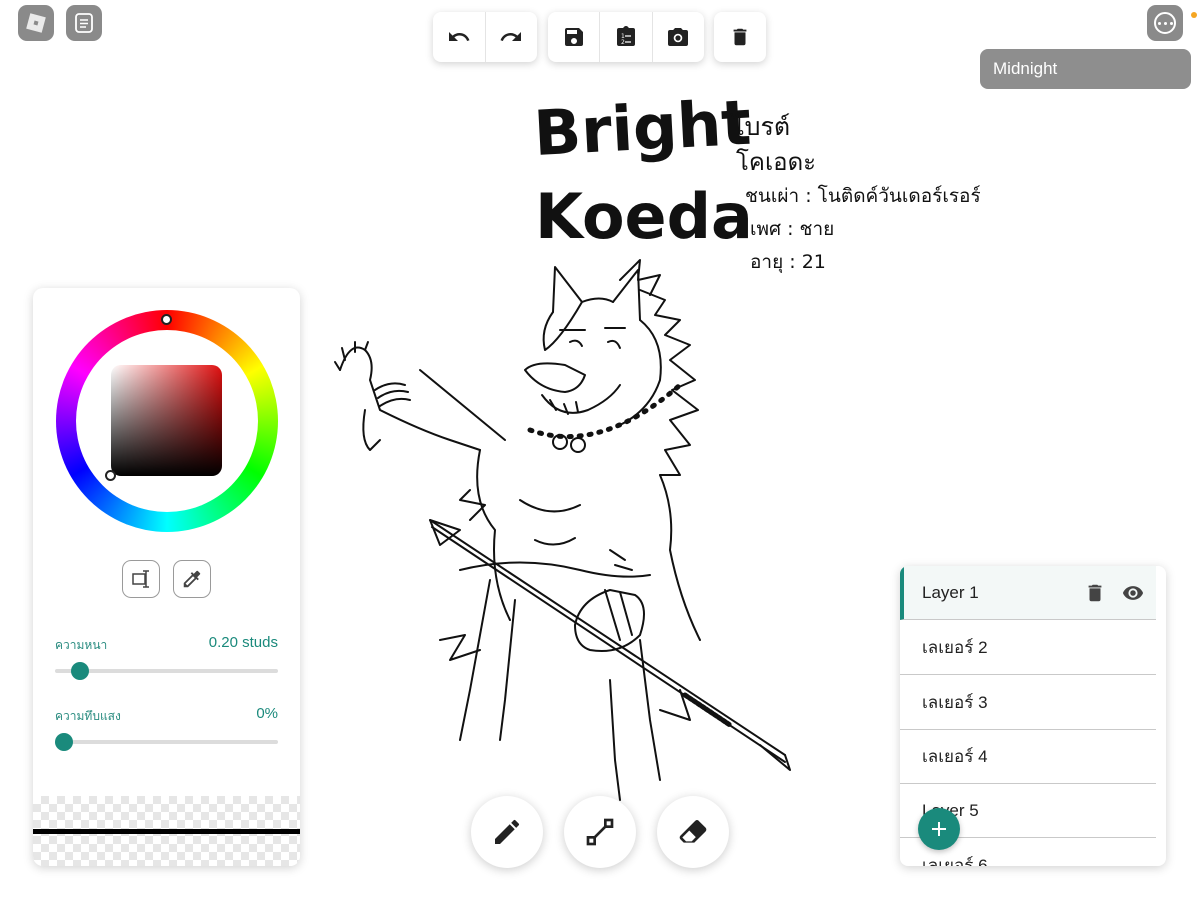 The height and width of the screenshot is (900, 1200). Describe the element at coordinates (267, 713) in the screenshot. I see `opacity-value: 0%` at that location.